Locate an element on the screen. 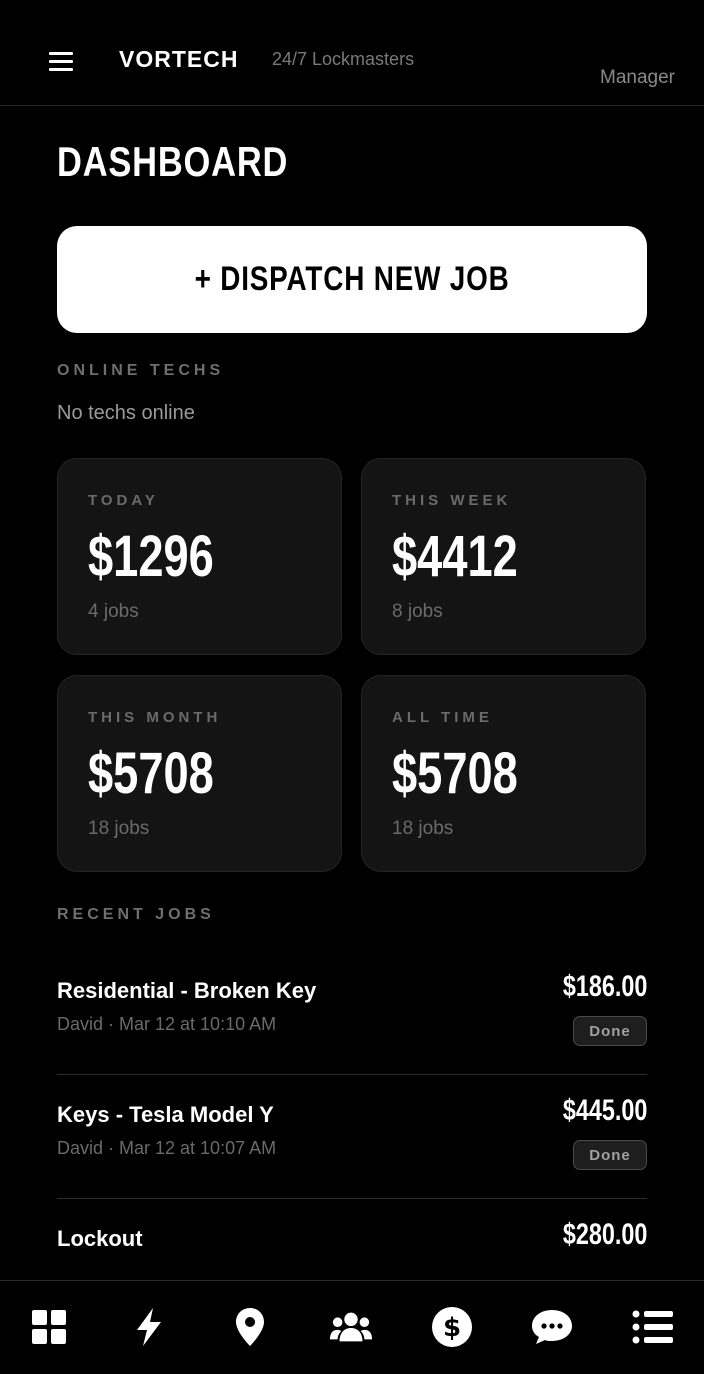 The width and height of the screenshot is (704, 1374). chat-icon is located at coordinates (552, 1327).